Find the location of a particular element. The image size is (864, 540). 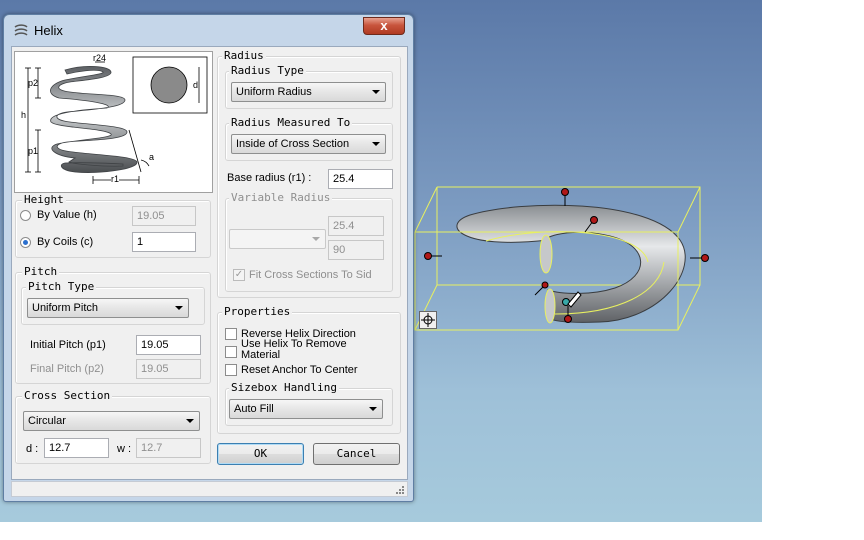

properties-legend: Properties is located at coordinates (257, 311).